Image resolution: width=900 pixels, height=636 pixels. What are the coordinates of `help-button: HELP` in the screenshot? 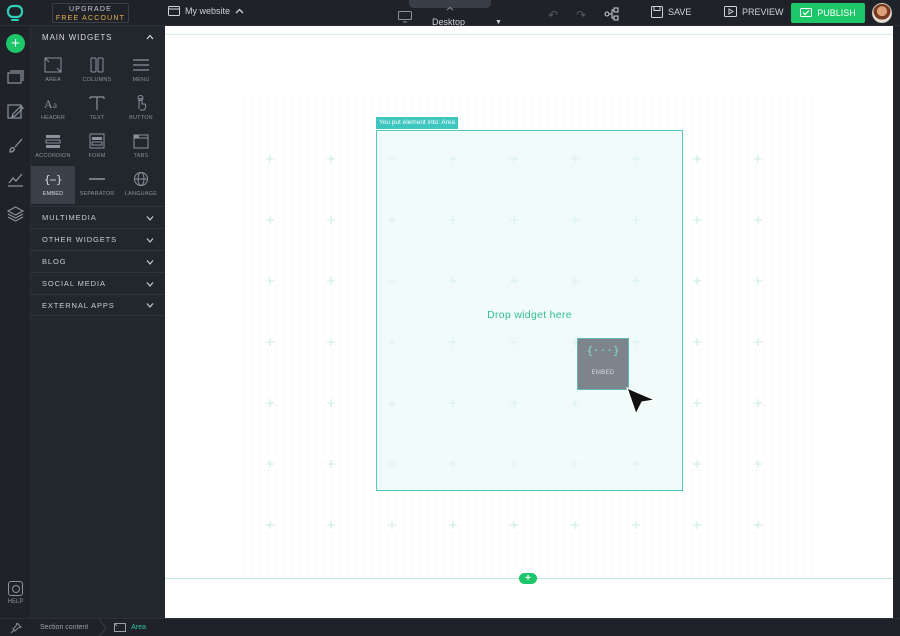 It's located at (15, 593).